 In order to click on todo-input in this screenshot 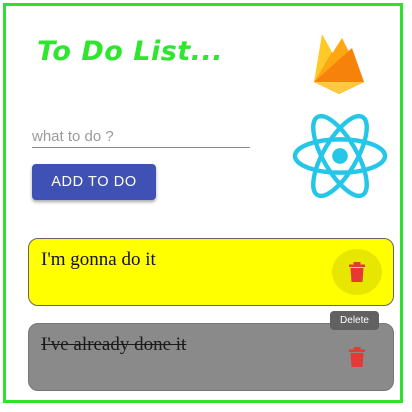, I will do `click(141, 134)`.